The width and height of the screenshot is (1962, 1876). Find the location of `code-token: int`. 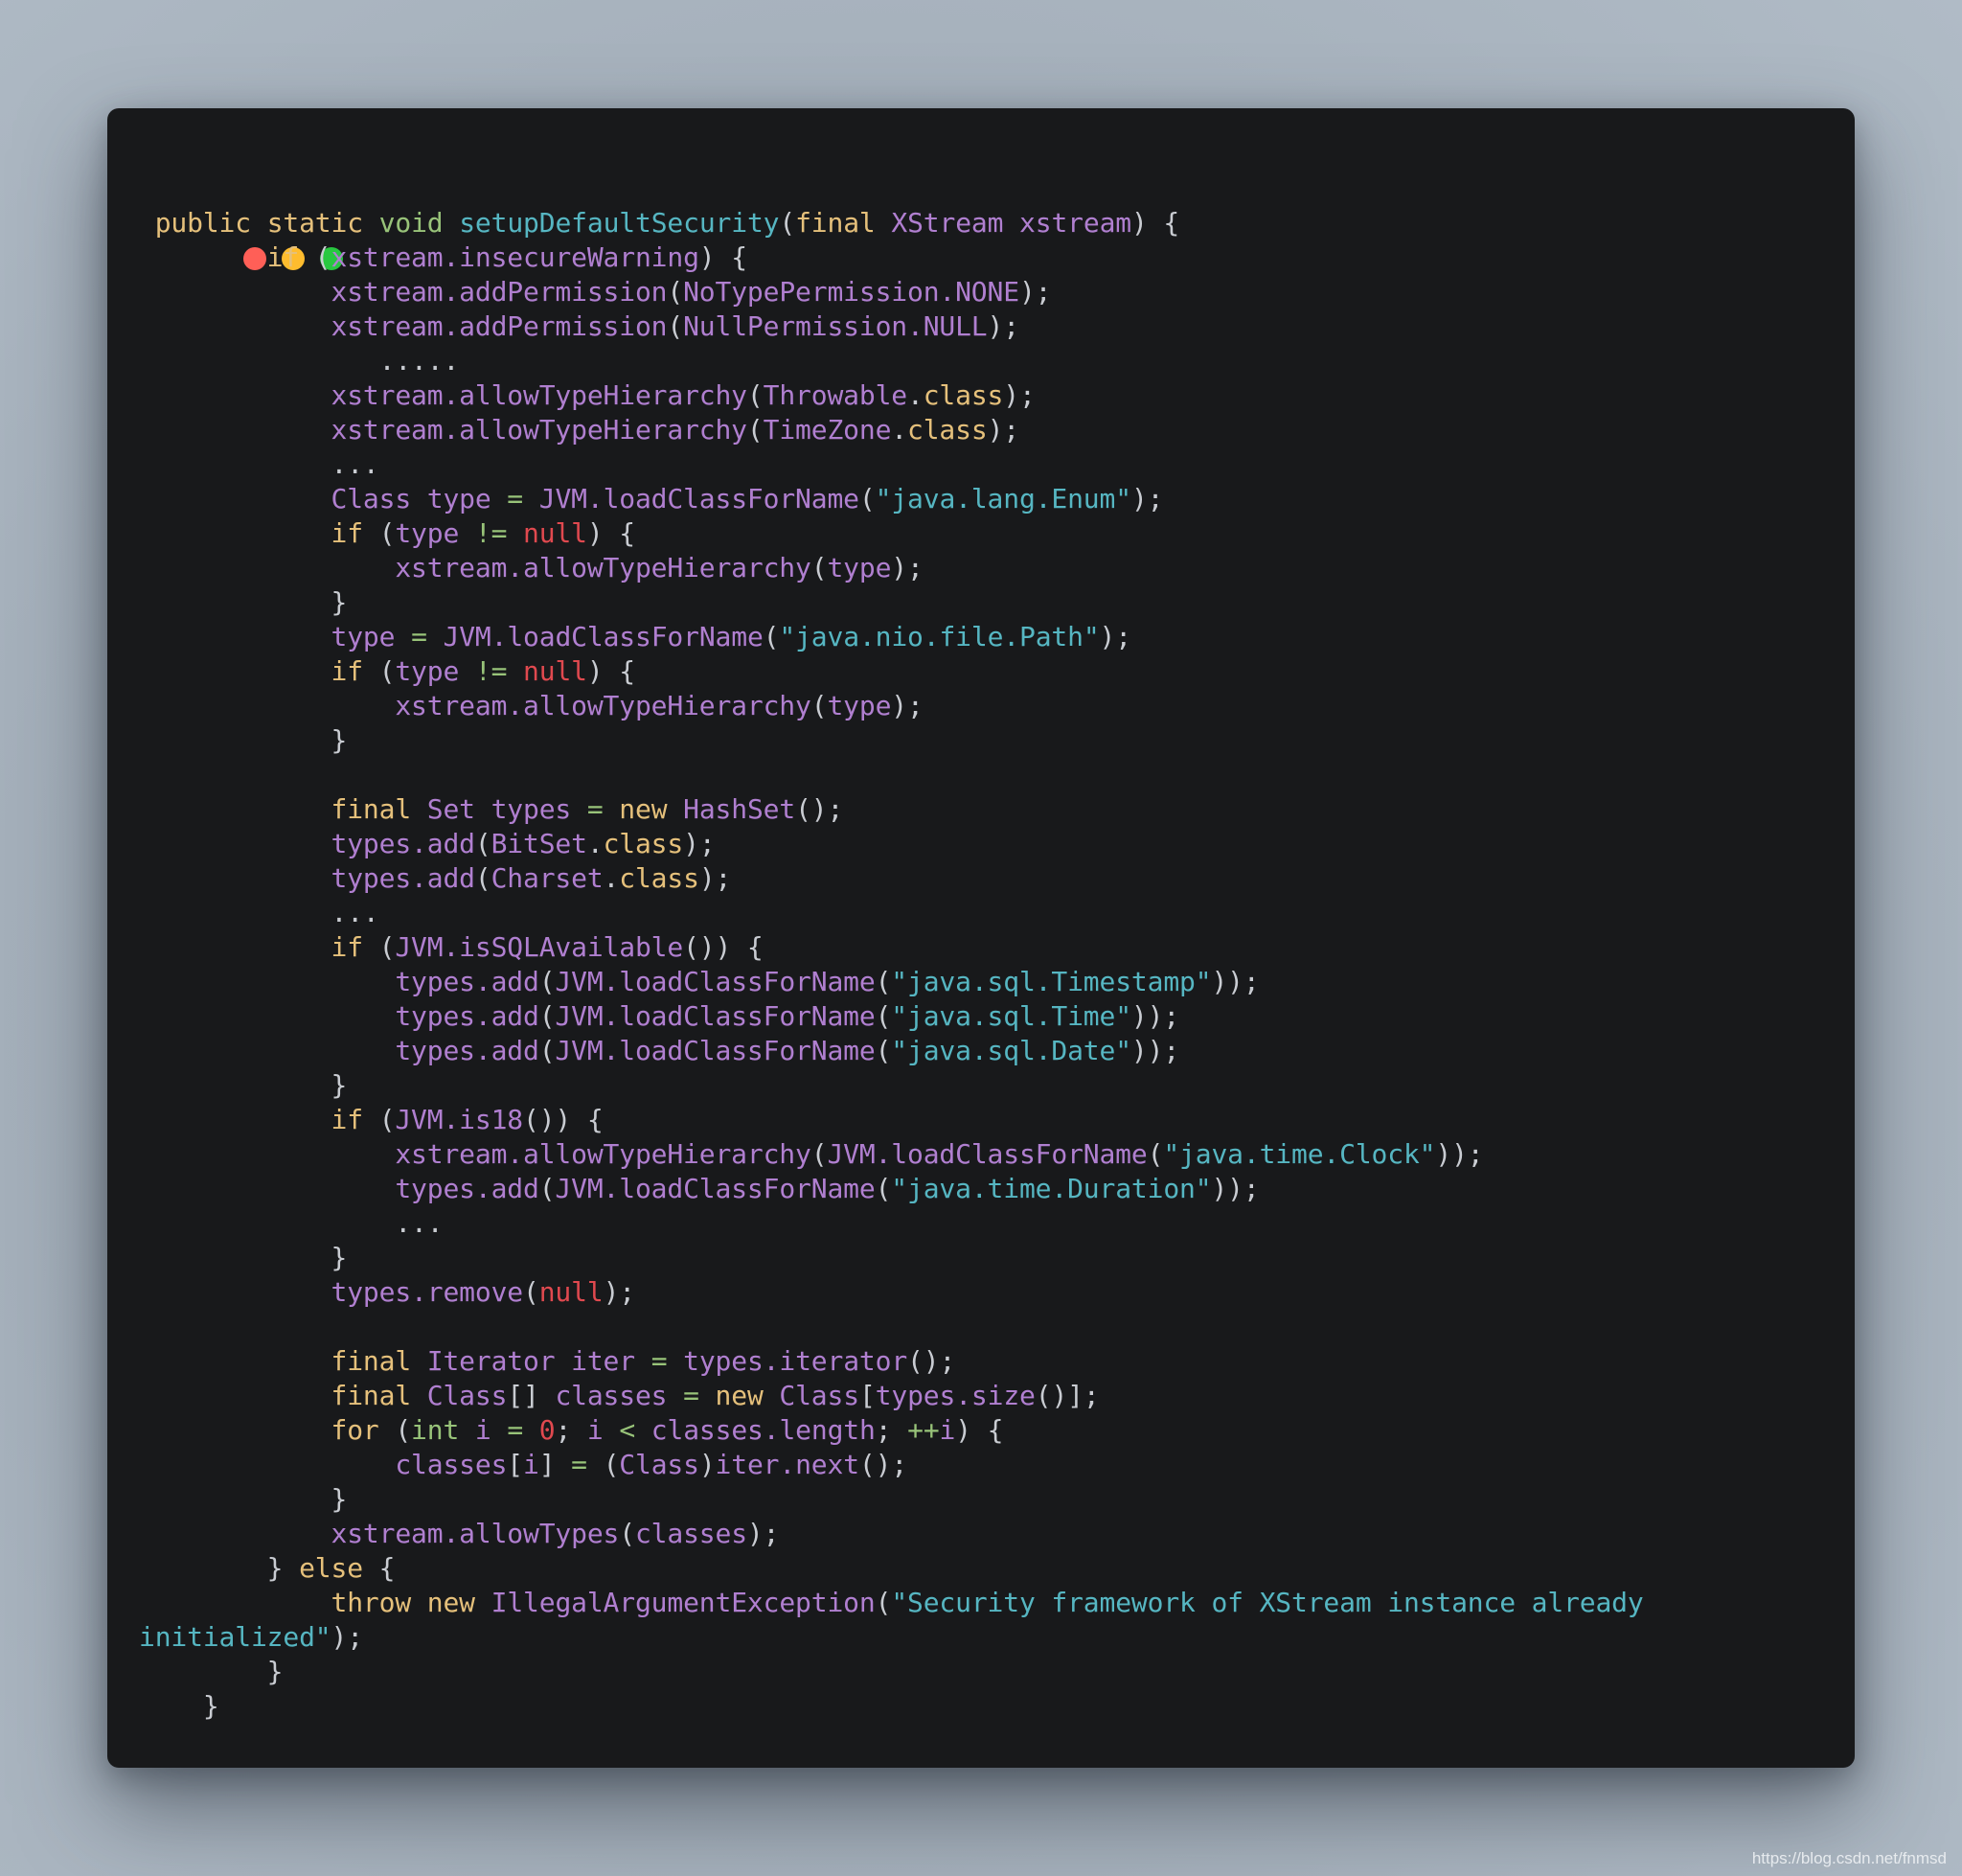

code-token: int is located at coordinates (435, 1430).